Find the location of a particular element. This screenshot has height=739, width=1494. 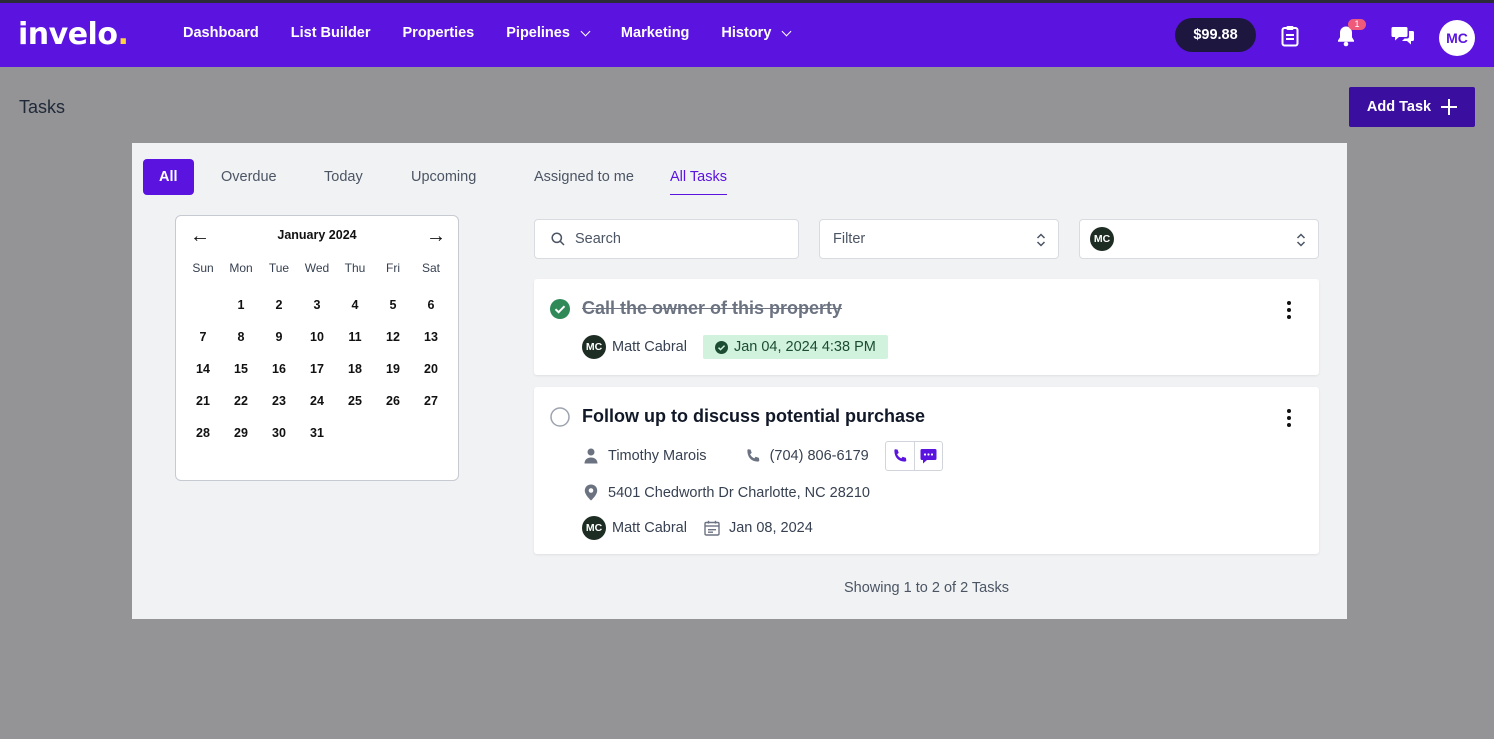

account-balance-button: $99.88 is located at coordinates (1215, 35).